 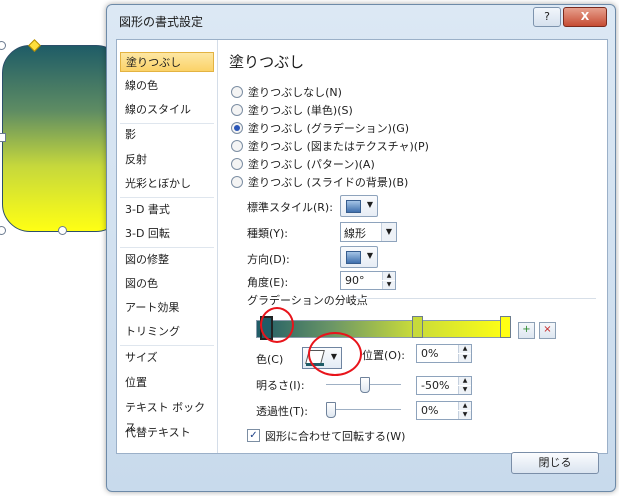 I want to click on nav-item-position: 位置, so click(x=167, y=383).